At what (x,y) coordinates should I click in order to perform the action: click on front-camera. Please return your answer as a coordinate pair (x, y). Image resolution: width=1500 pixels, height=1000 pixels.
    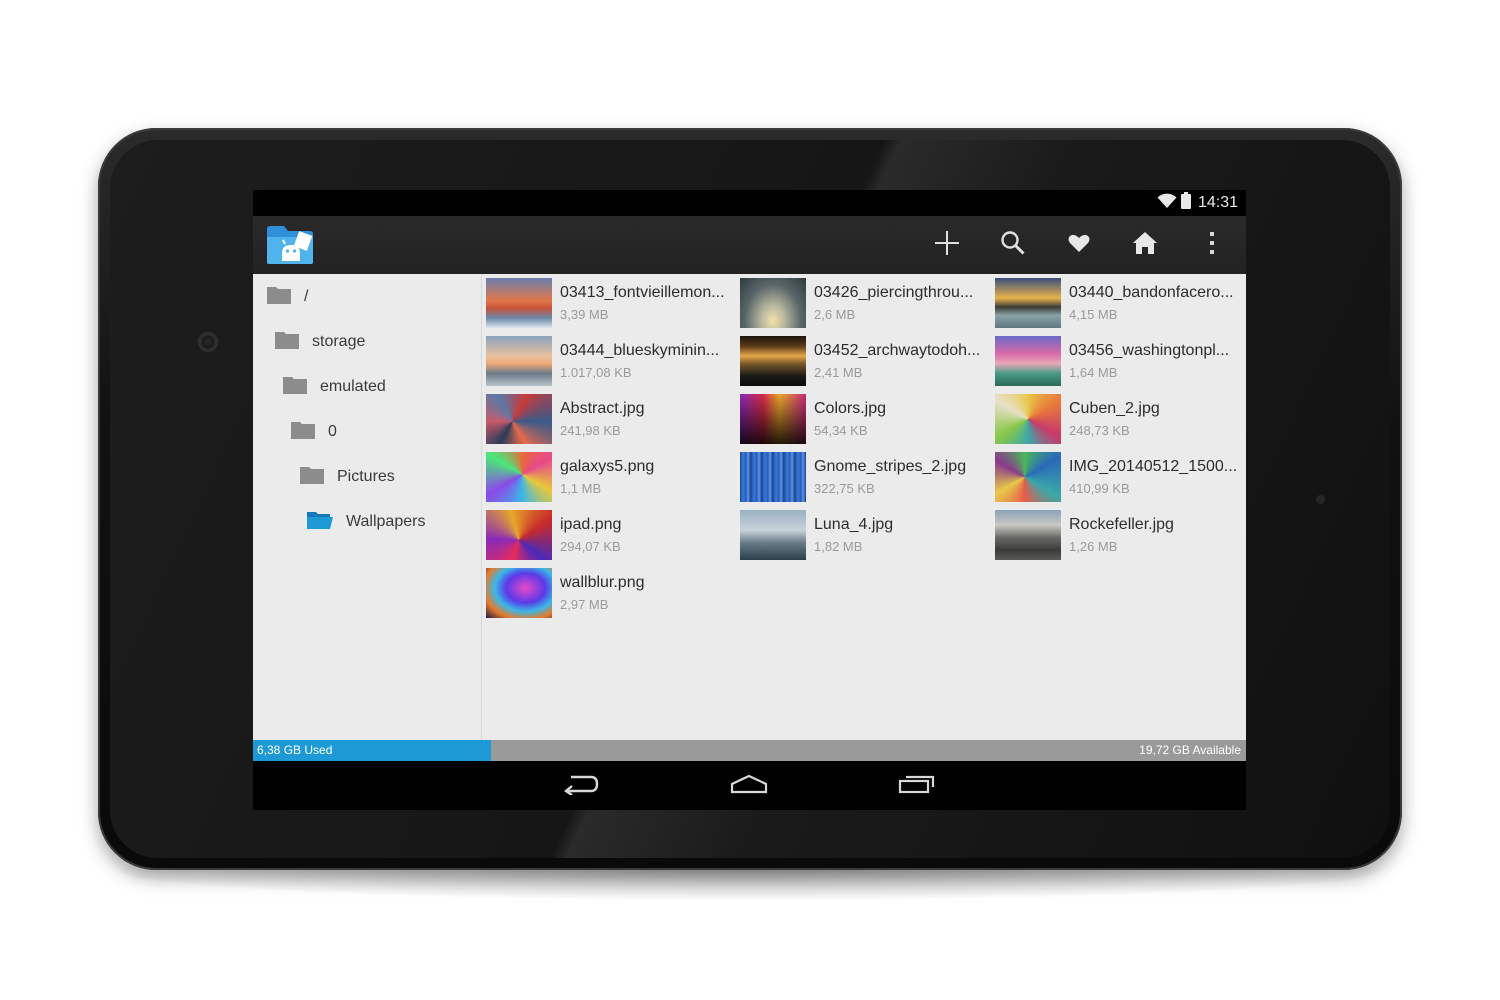
    Looking at the image, I should click on (208, 342).